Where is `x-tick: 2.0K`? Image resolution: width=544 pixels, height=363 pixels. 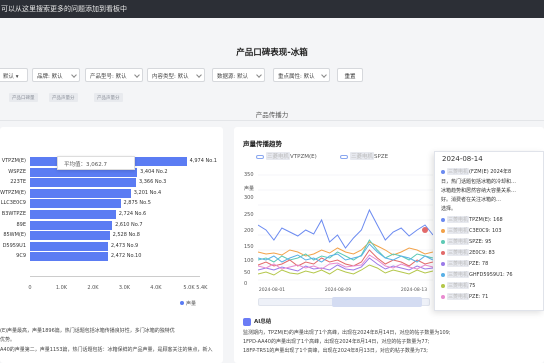
x-tick: 2.0K is located at coordinates (93, 288).